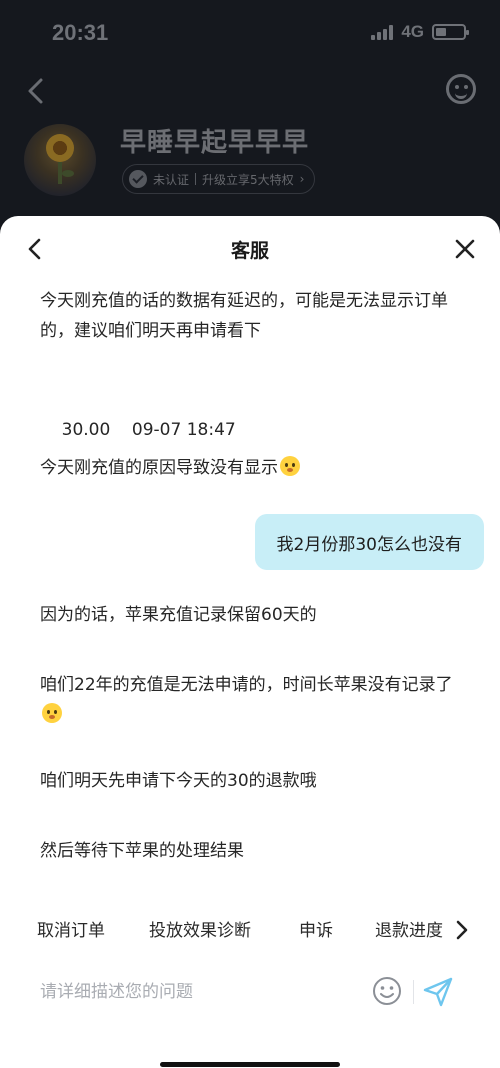 The width and height of the screenshot is (500, 1068). I want to click on customer-service-icon, so click(461, 89).